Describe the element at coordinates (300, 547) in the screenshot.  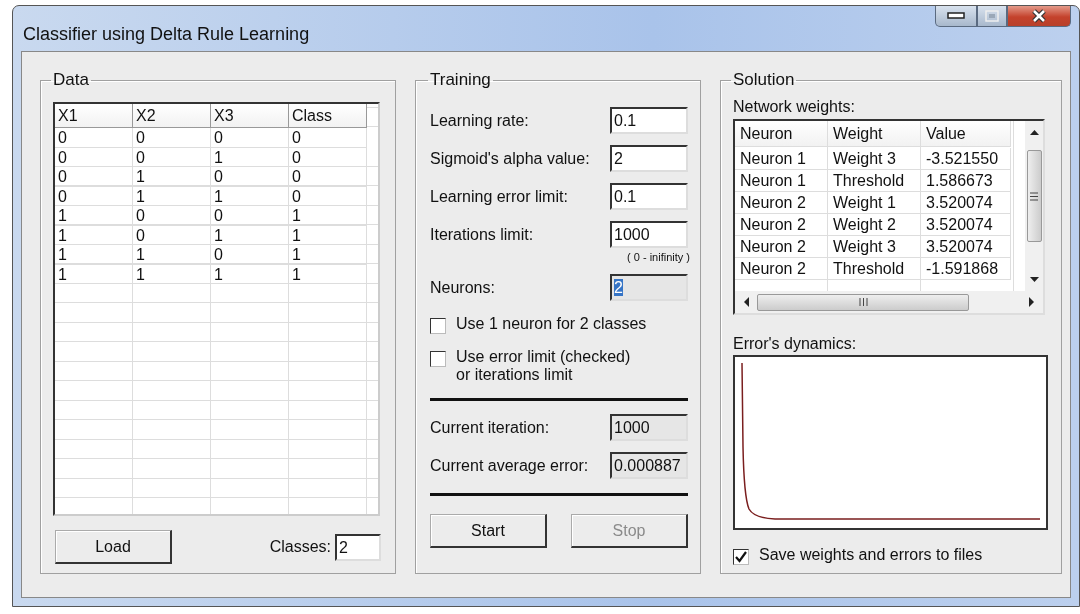
I see `field-label: Classes:` at that location.